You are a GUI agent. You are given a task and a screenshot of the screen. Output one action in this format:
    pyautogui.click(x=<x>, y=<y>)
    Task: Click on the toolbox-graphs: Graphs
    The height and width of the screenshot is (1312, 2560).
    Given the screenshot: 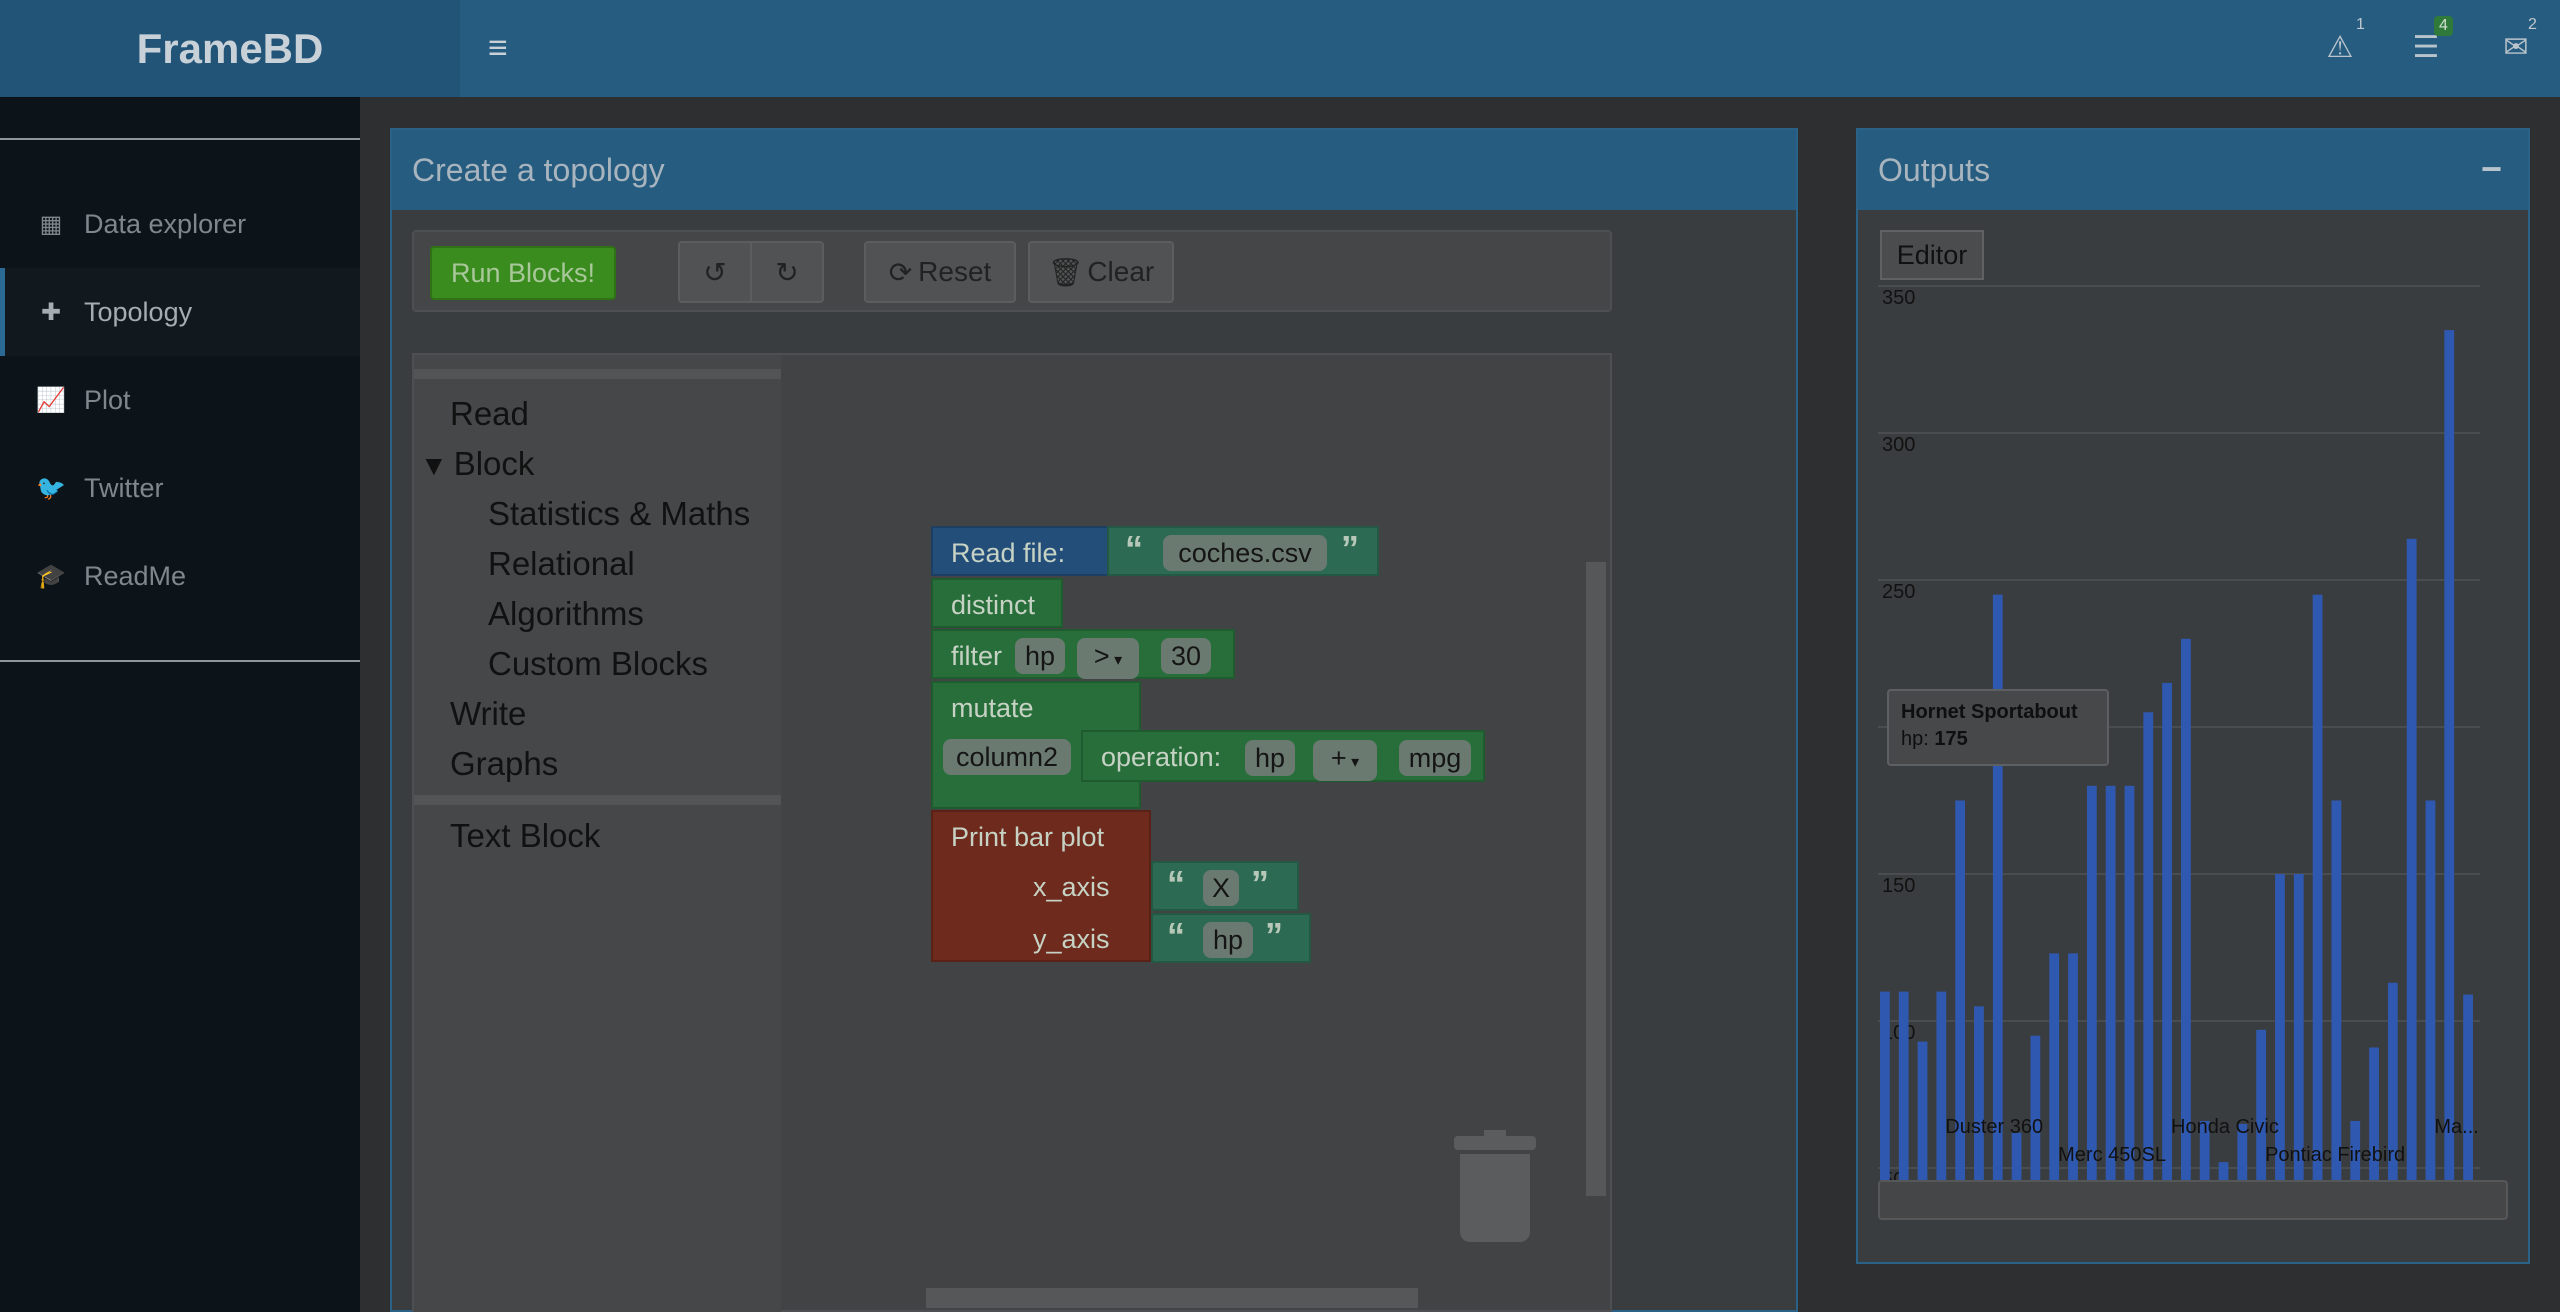 What is the action you would take?
    pyautogui.click(x=504, y=764)
    